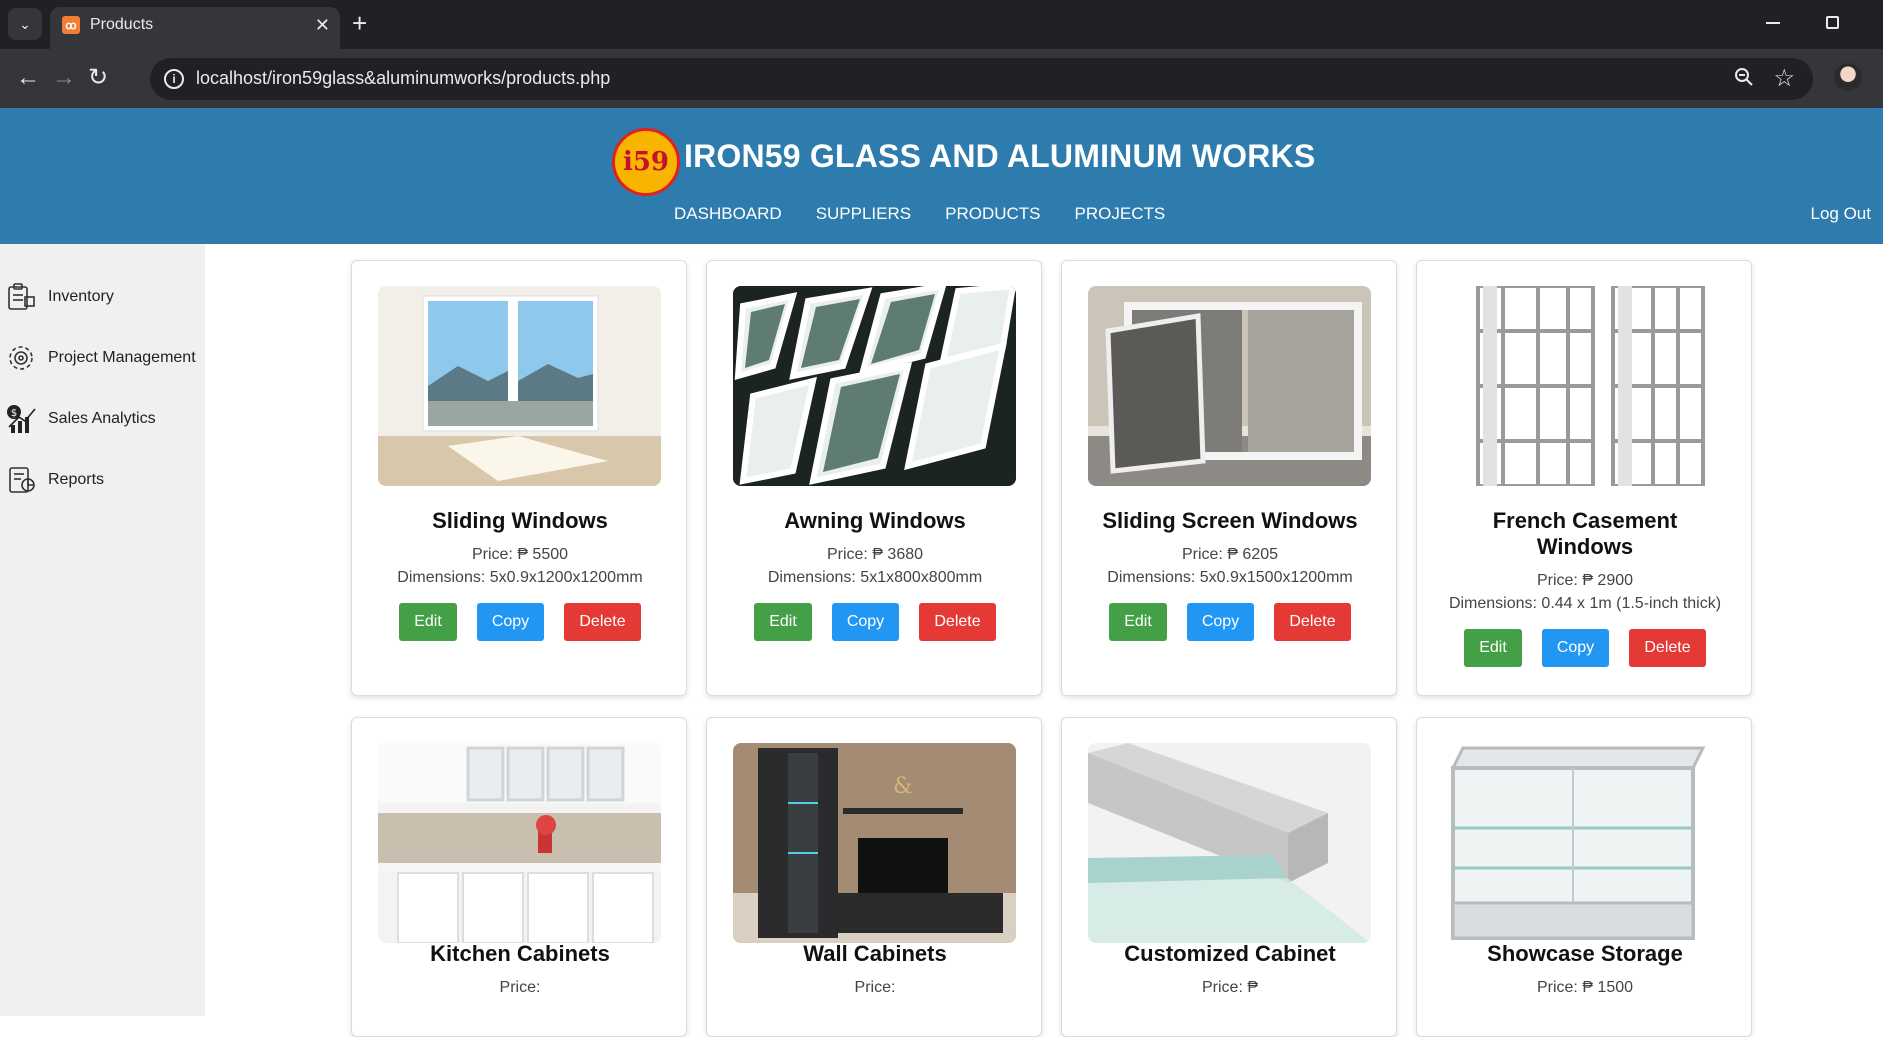 This screenshot has width=1883, height=1037. What do you see at coordinates (1841, 214) in the screenshot?
I see `logout-link: Log Out` at bounding box center [1841, 214].